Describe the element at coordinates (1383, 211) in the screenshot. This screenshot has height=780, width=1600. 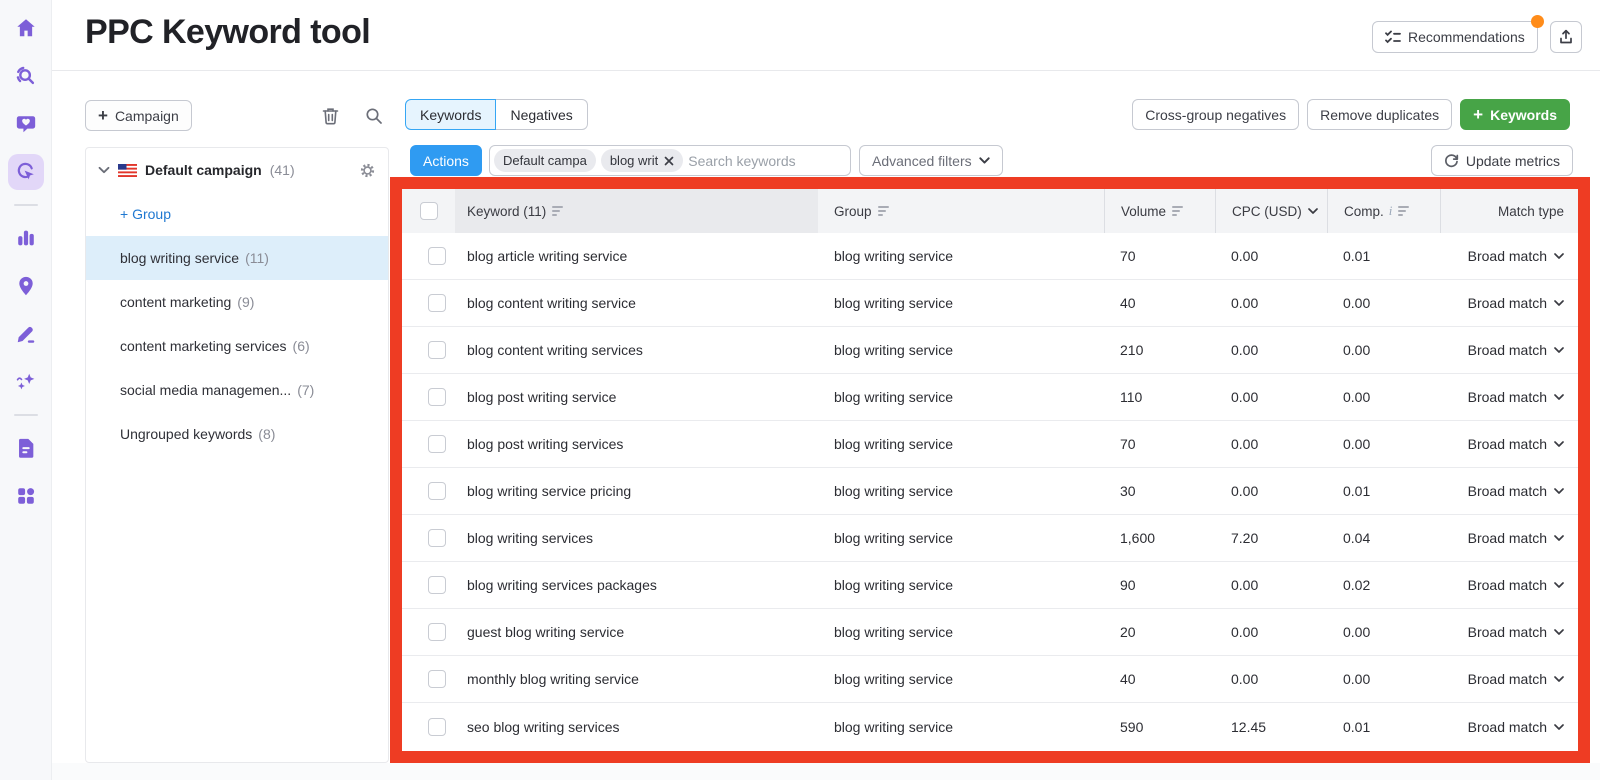
I see `column-header-comp: Comp. i` at that location.